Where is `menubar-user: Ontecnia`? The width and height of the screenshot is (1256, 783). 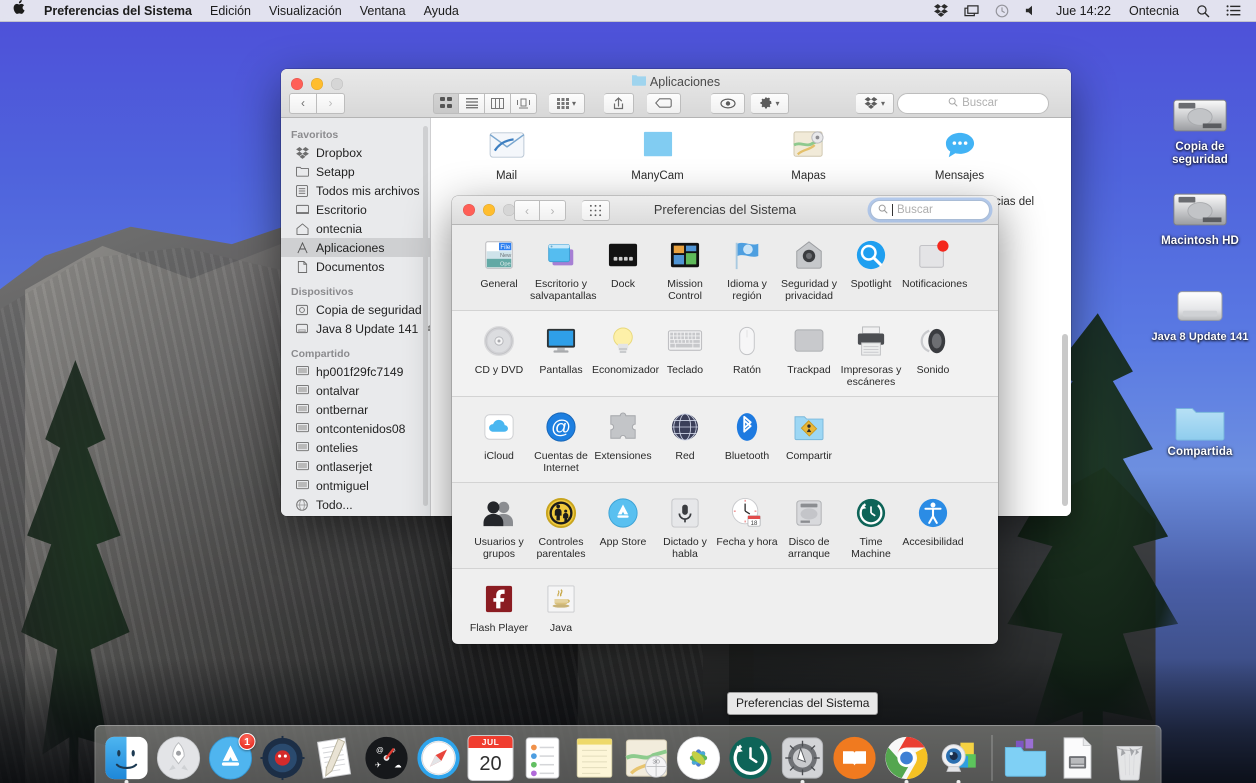 menubar-user: Ontecnia is located at coordinates (1154, 11).